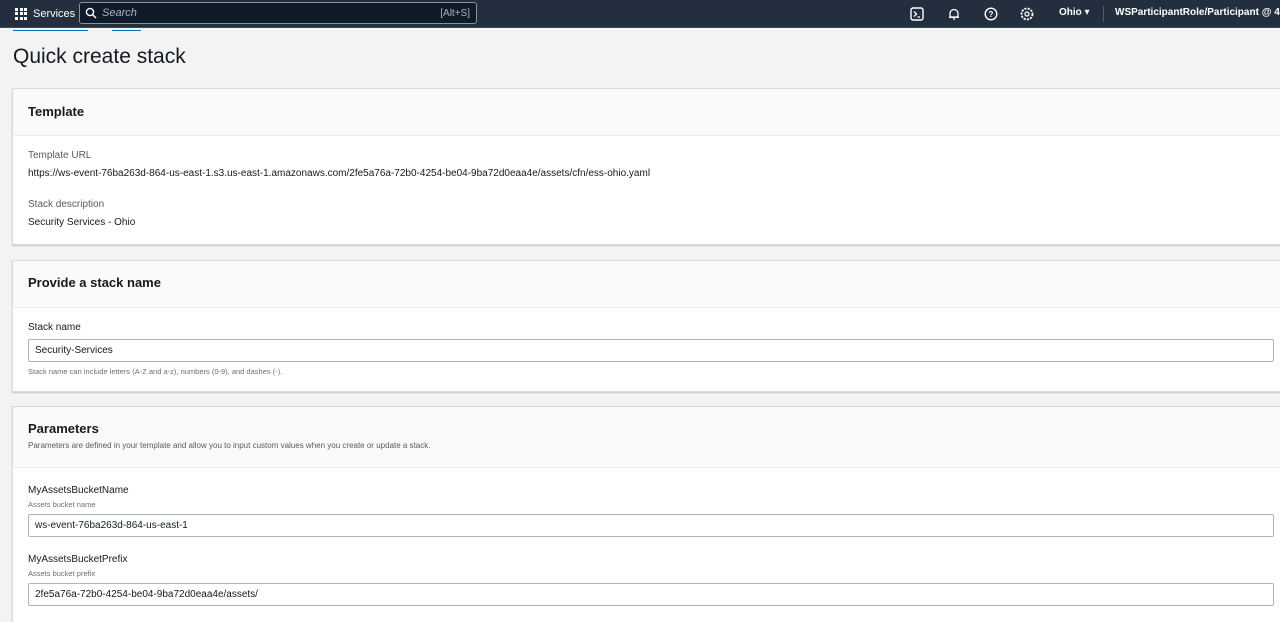 The width and height of the screenshot is (1280, 622). Describe the element at coordinates (66, 204) in the screenshot. I see `stack-description-label: Stack description` at that location.